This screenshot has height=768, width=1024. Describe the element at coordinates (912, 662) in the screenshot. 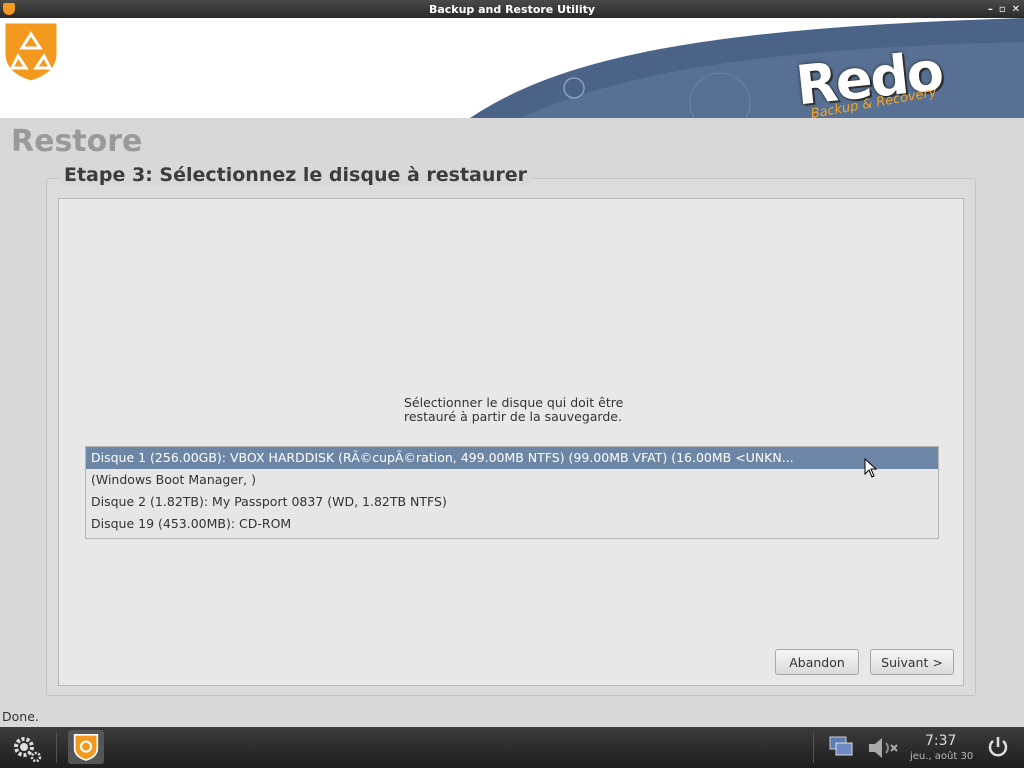

I see `next-button: Suivant >` at that location.